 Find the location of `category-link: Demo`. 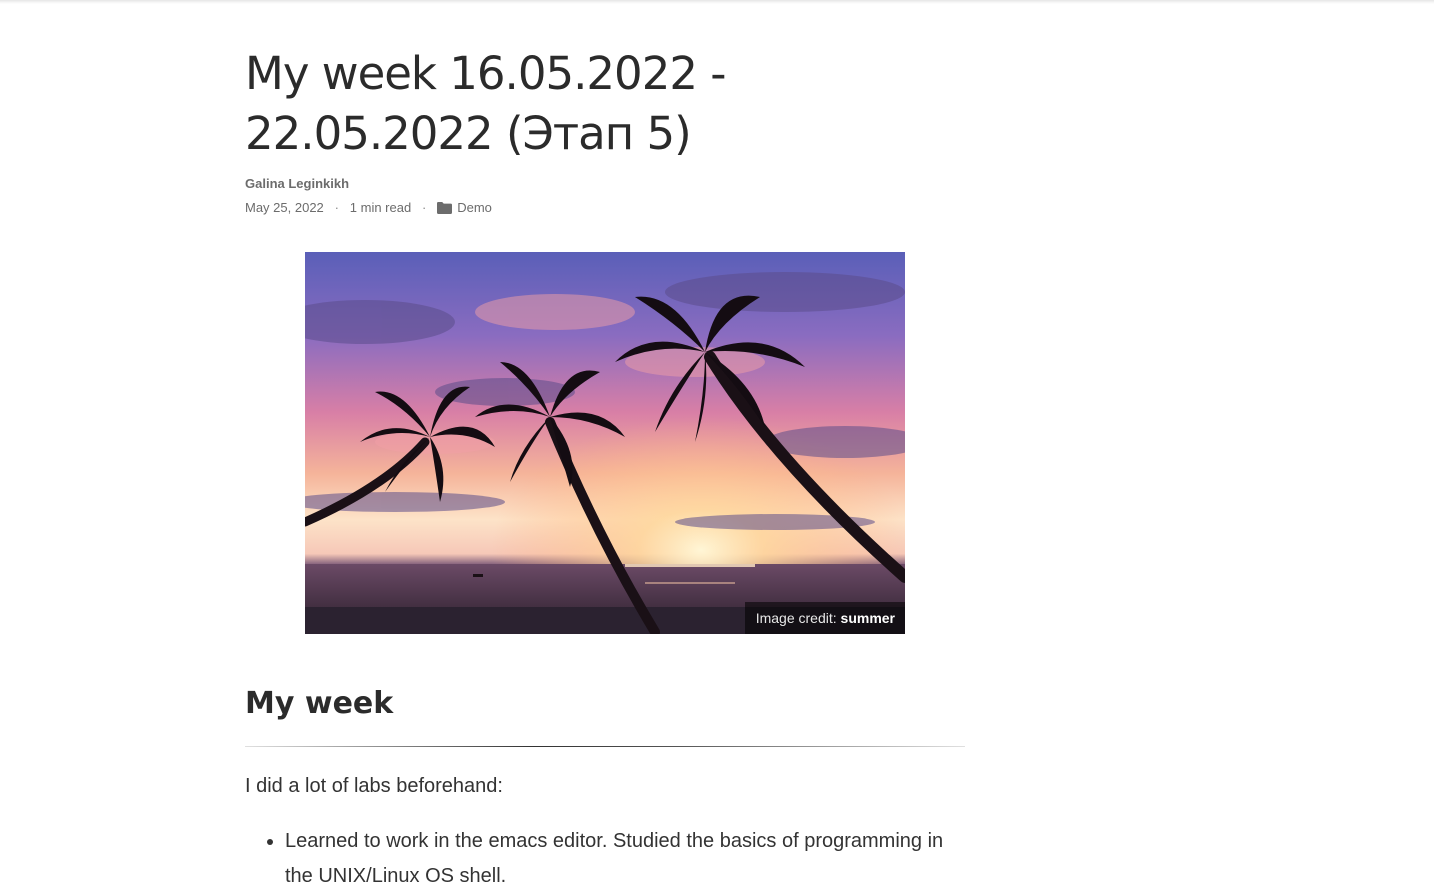

category-link: Demo is located at coordinates (474, 208).